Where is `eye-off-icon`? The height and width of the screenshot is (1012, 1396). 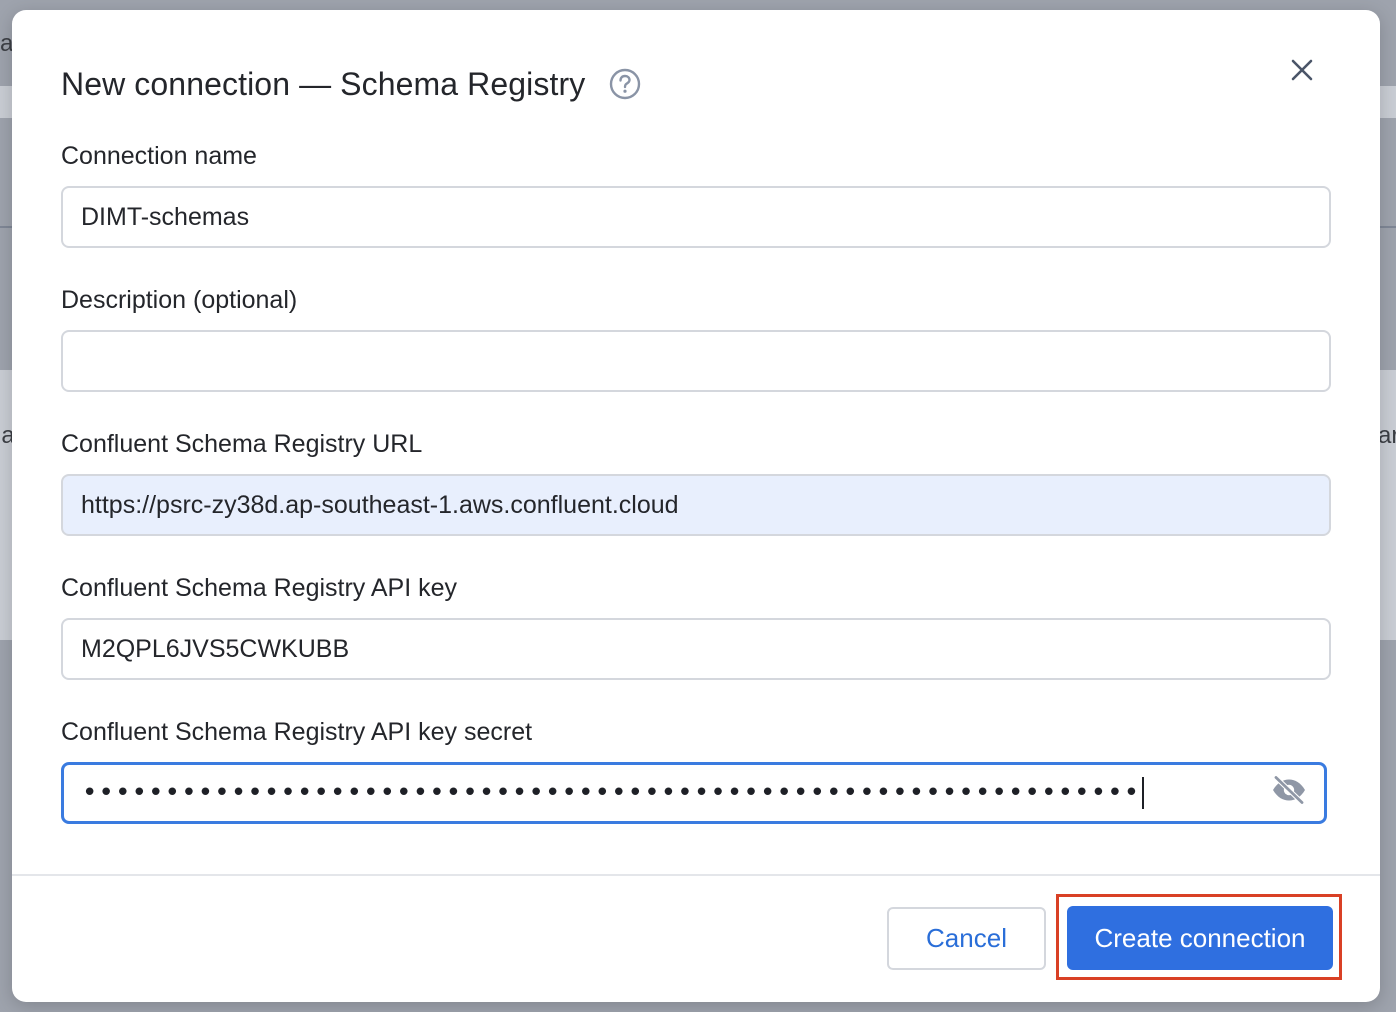 eye-off-icon is located at coordinates (1289, 793).